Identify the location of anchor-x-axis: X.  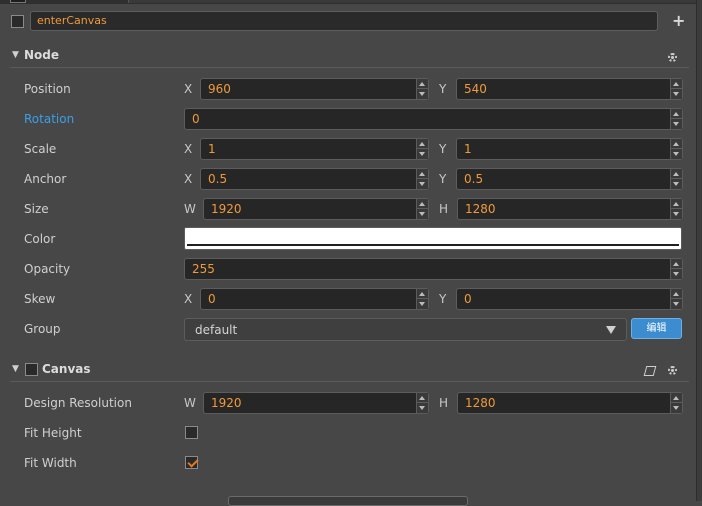
(188, 179).